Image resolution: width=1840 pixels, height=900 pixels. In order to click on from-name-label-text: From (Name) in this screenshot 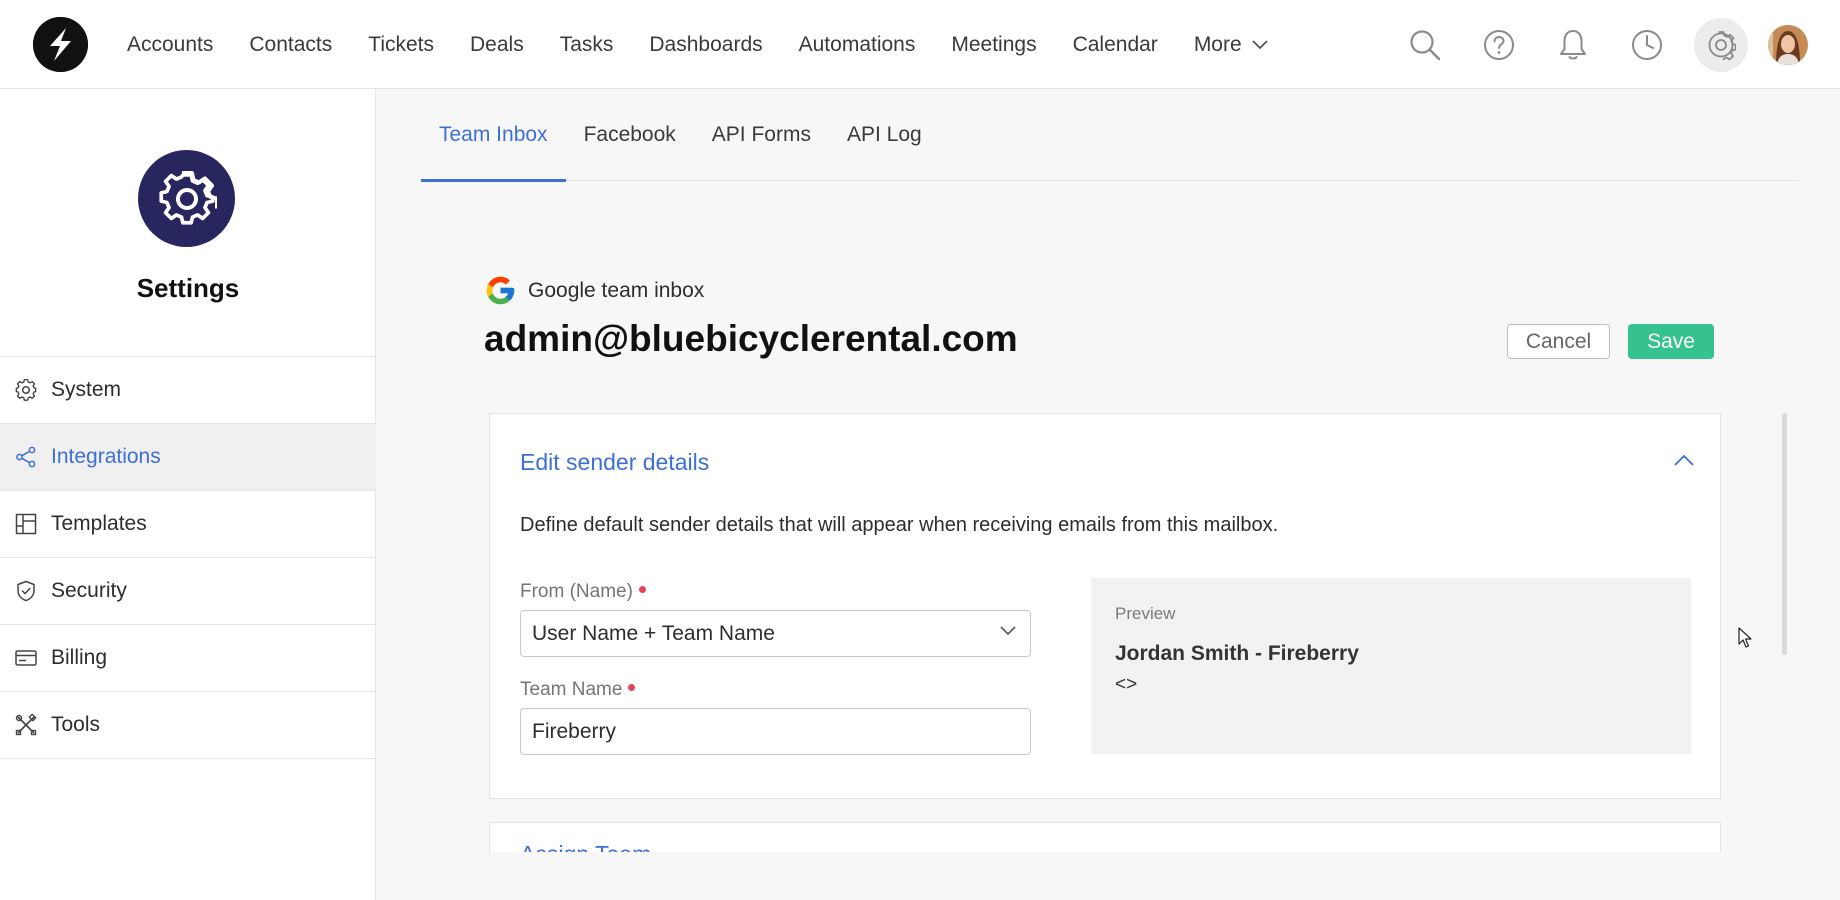, I will do `click(576, 591)`.